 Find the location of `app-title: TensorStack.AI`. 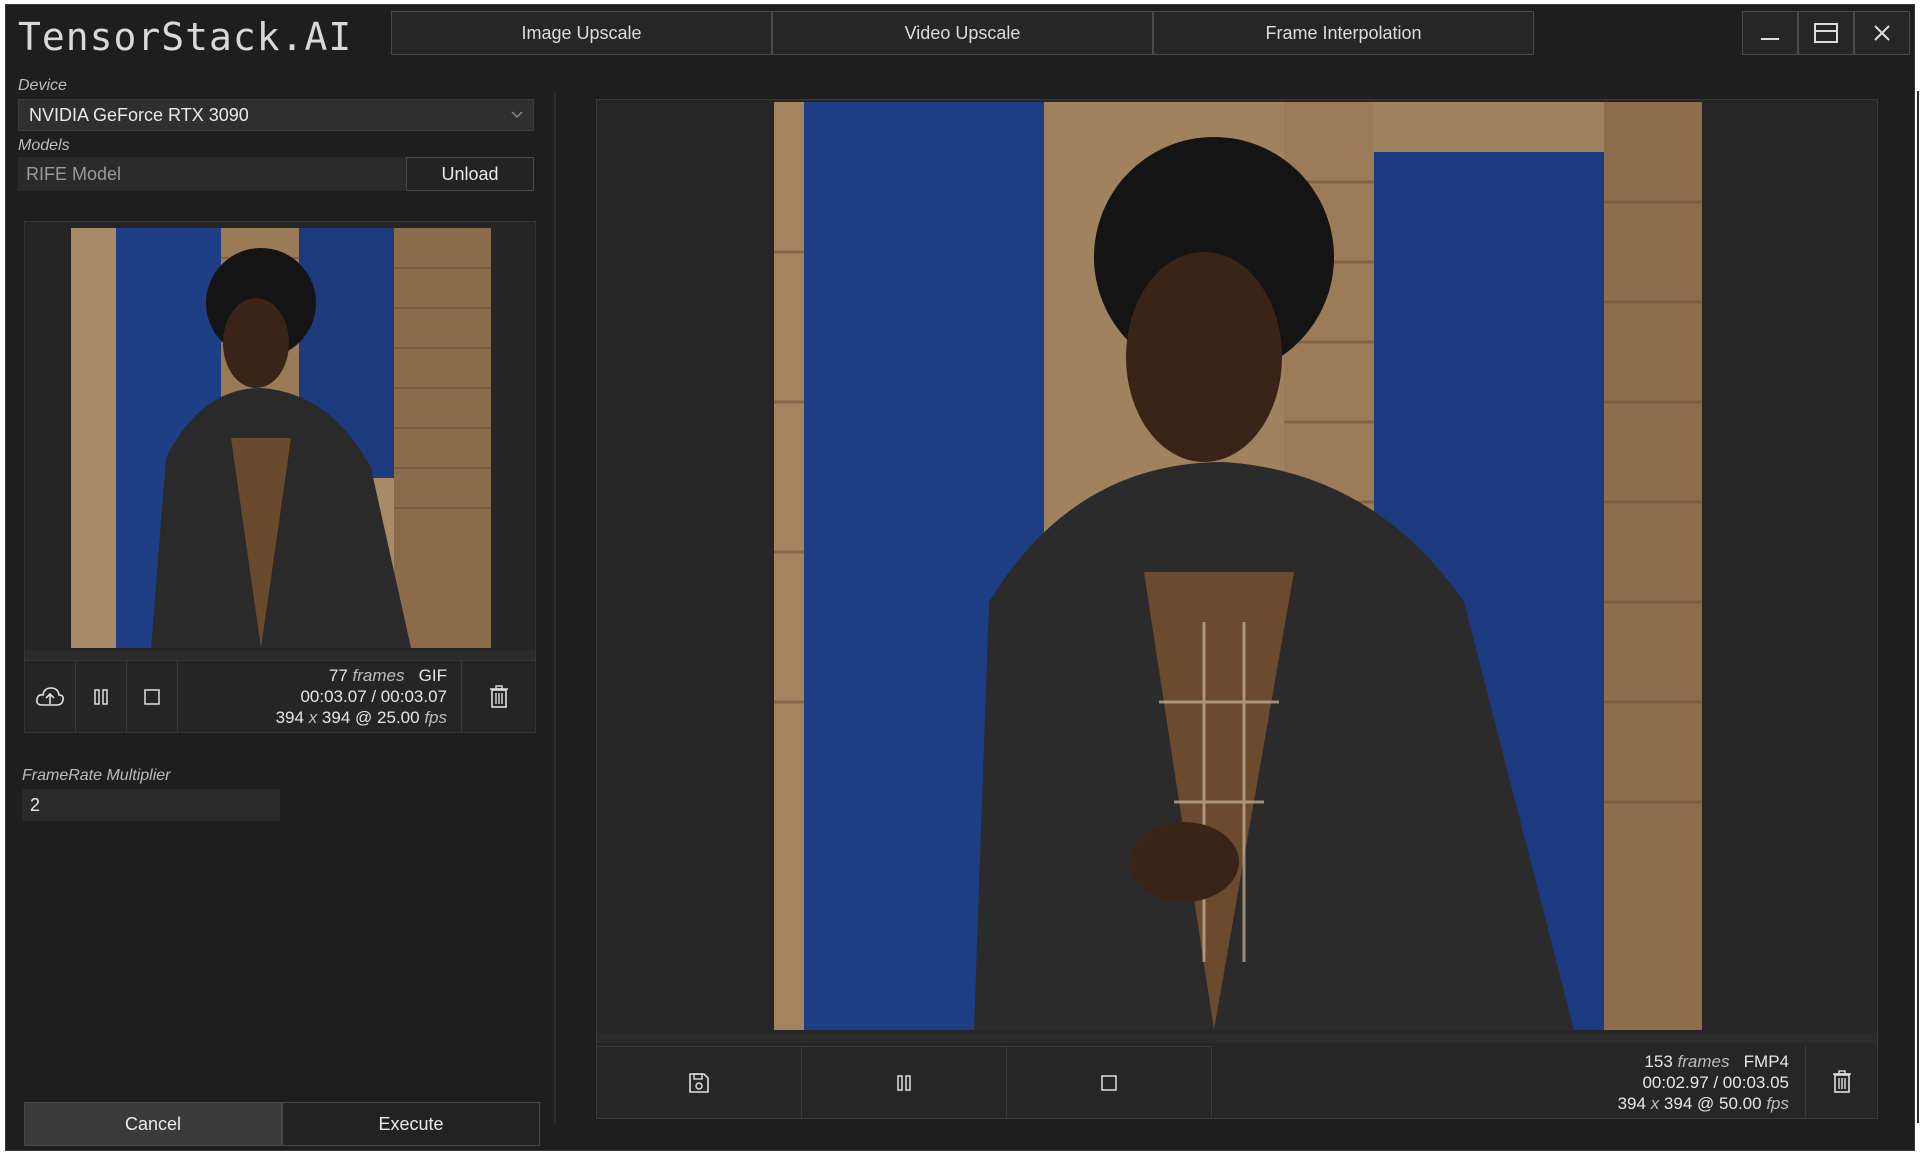

app-title: TensorStack.AI is located at coordinates (185, 37).